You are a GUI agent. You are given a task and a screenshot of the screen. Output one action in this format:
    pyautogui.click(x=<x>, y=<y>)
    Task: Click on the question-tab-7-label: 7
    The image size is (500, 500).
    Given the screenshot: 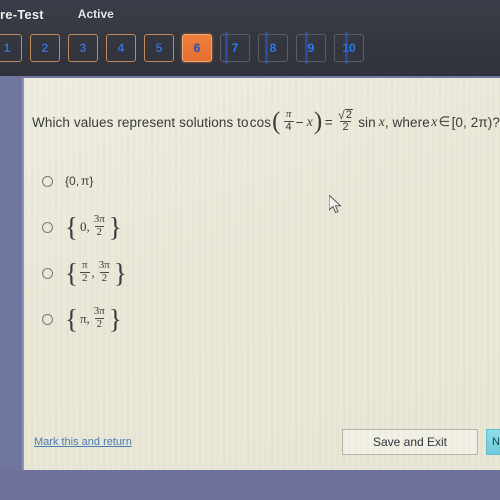 What is the action you would take?
    pyautogui.click(x=235, y=48)
    